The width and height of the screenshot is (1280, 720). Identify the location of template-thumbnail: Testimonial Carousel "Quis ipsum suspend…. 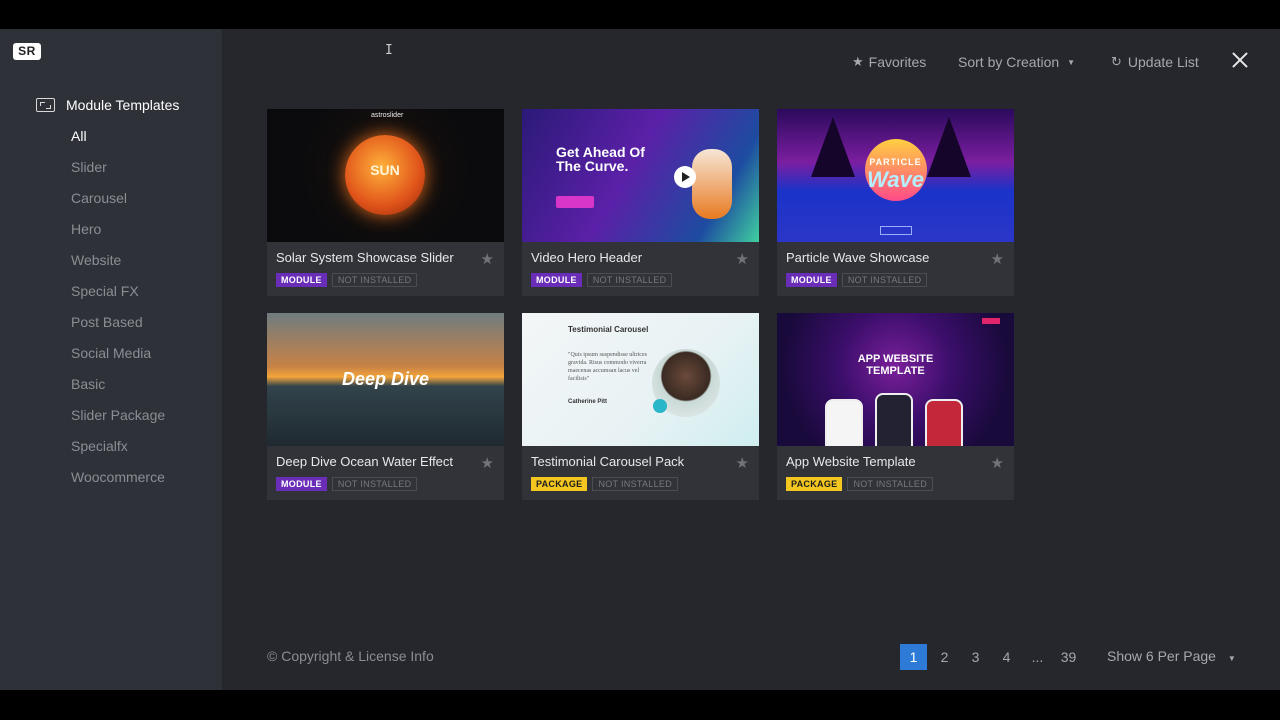
(640, 379).